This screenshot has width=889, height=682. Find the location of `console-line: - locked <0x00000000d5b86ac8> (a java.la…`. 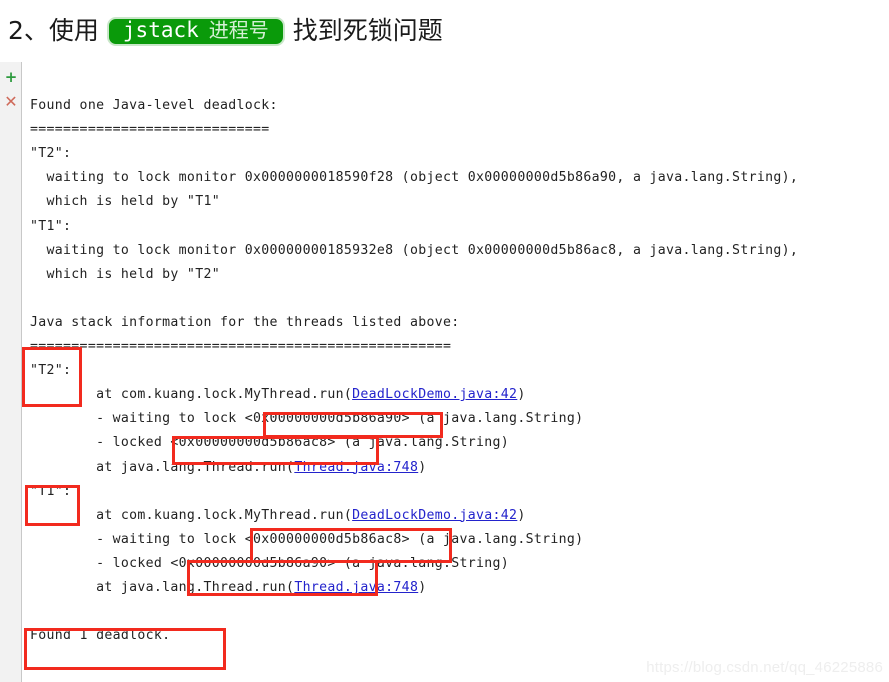

console-line: - locked <0x00000000d5b86ac8> (a java.la… is located at coordinates (270, 443).